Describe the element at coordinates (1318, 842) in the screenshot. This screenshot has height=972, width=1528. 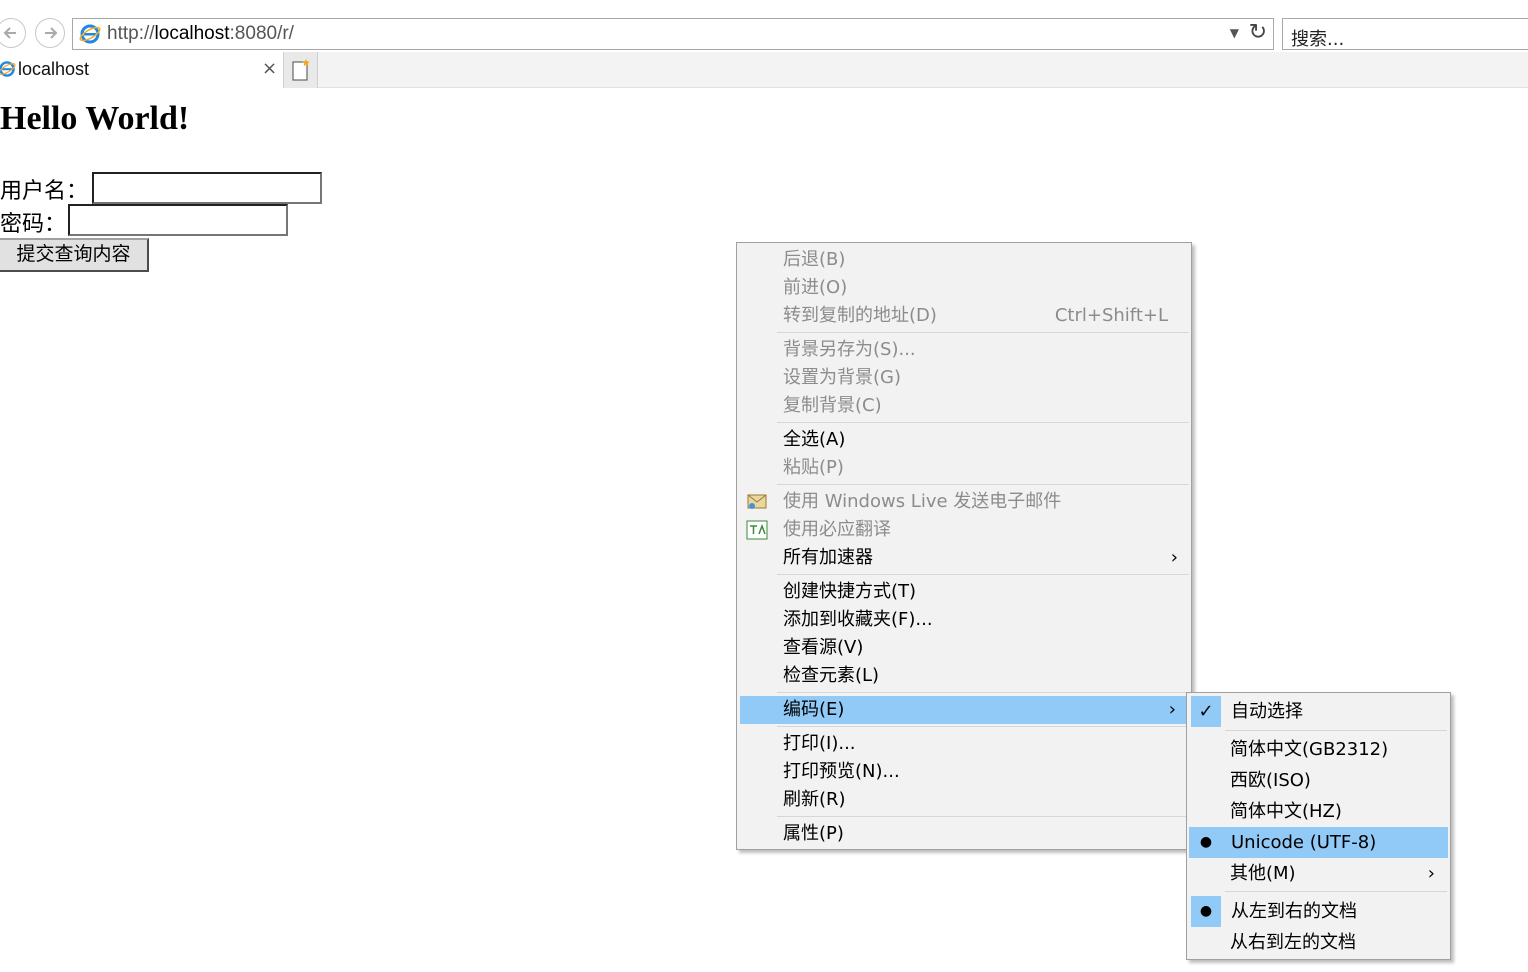
I see `encoding-utf8: ● Unicode (UTF-8)` at that location.